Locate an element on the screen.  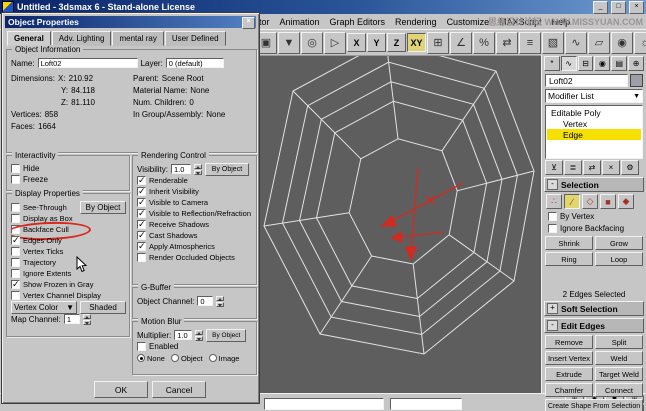
multiplier-input: 1.0 is located at coordinates (183, 335).